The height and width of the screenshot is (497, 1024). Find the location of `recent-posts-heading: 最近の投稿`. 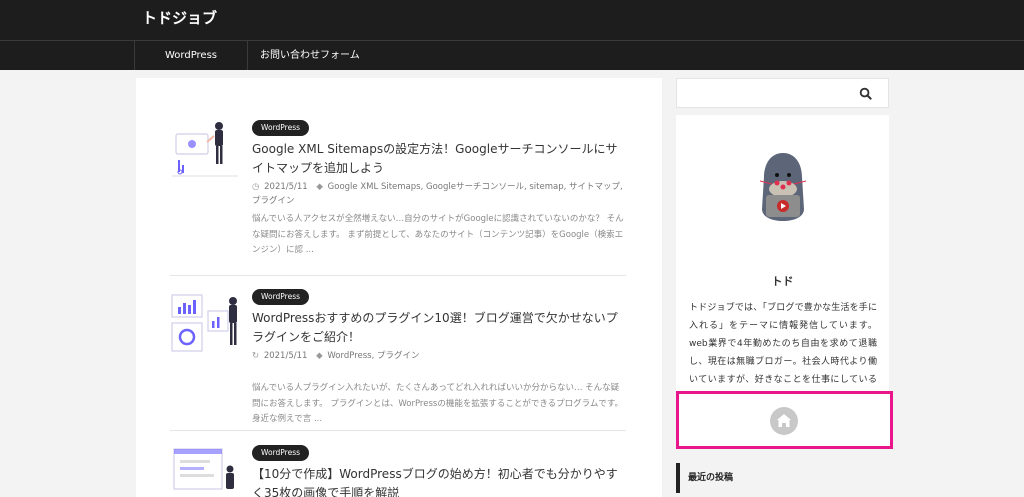

recent-posts-heading: 最近の投稿 is located at coordinates (782, 478).